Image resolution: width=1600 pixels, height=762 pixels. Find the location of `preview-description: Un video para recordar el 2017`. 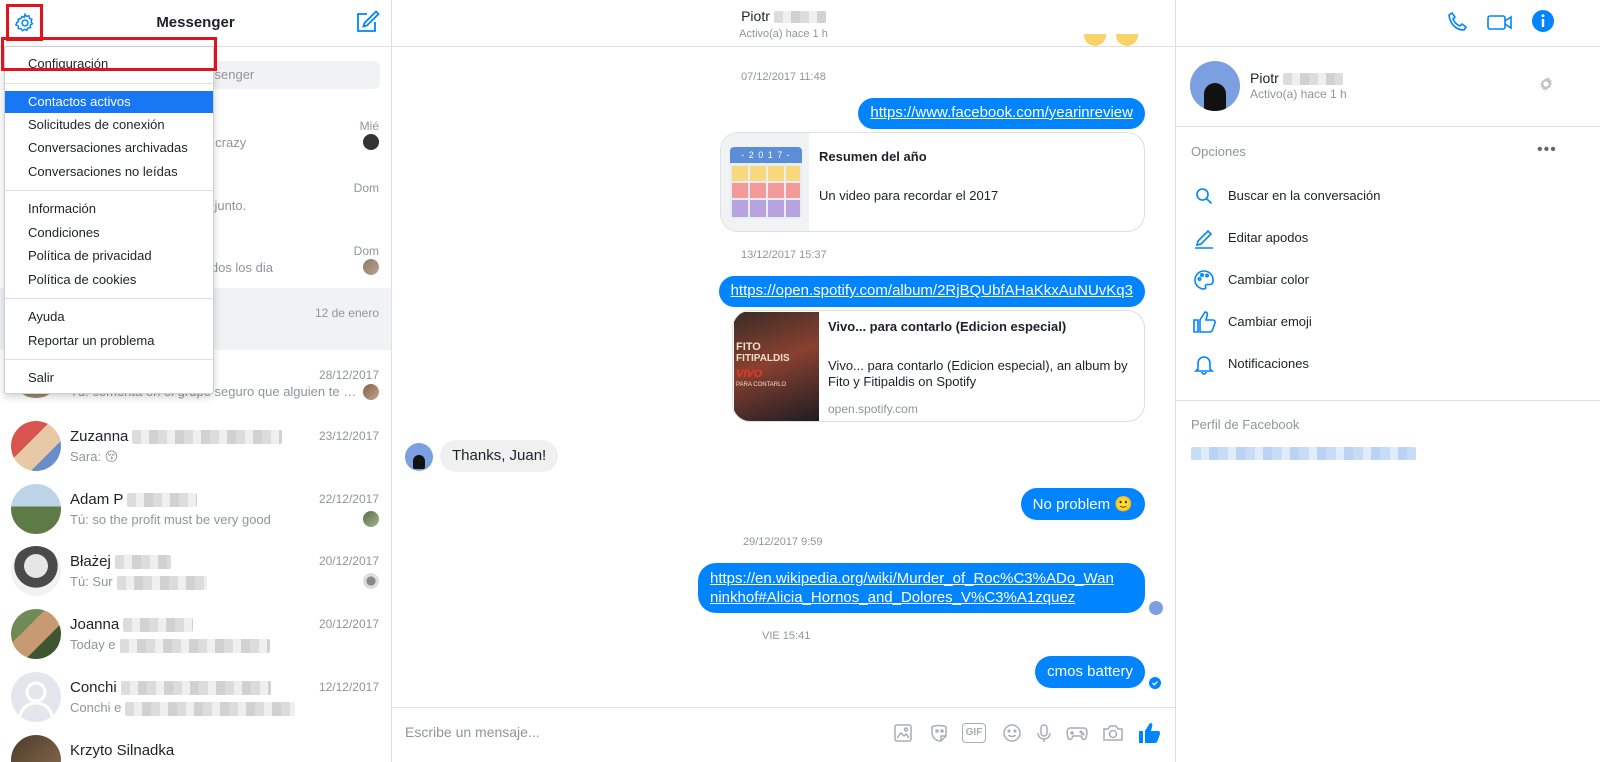

preview-description: Un video para recordar el 2017 is located at coordinates (909, 195).